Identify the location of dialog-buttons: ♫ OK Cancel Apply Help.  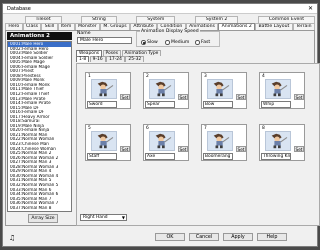
(160, 235).